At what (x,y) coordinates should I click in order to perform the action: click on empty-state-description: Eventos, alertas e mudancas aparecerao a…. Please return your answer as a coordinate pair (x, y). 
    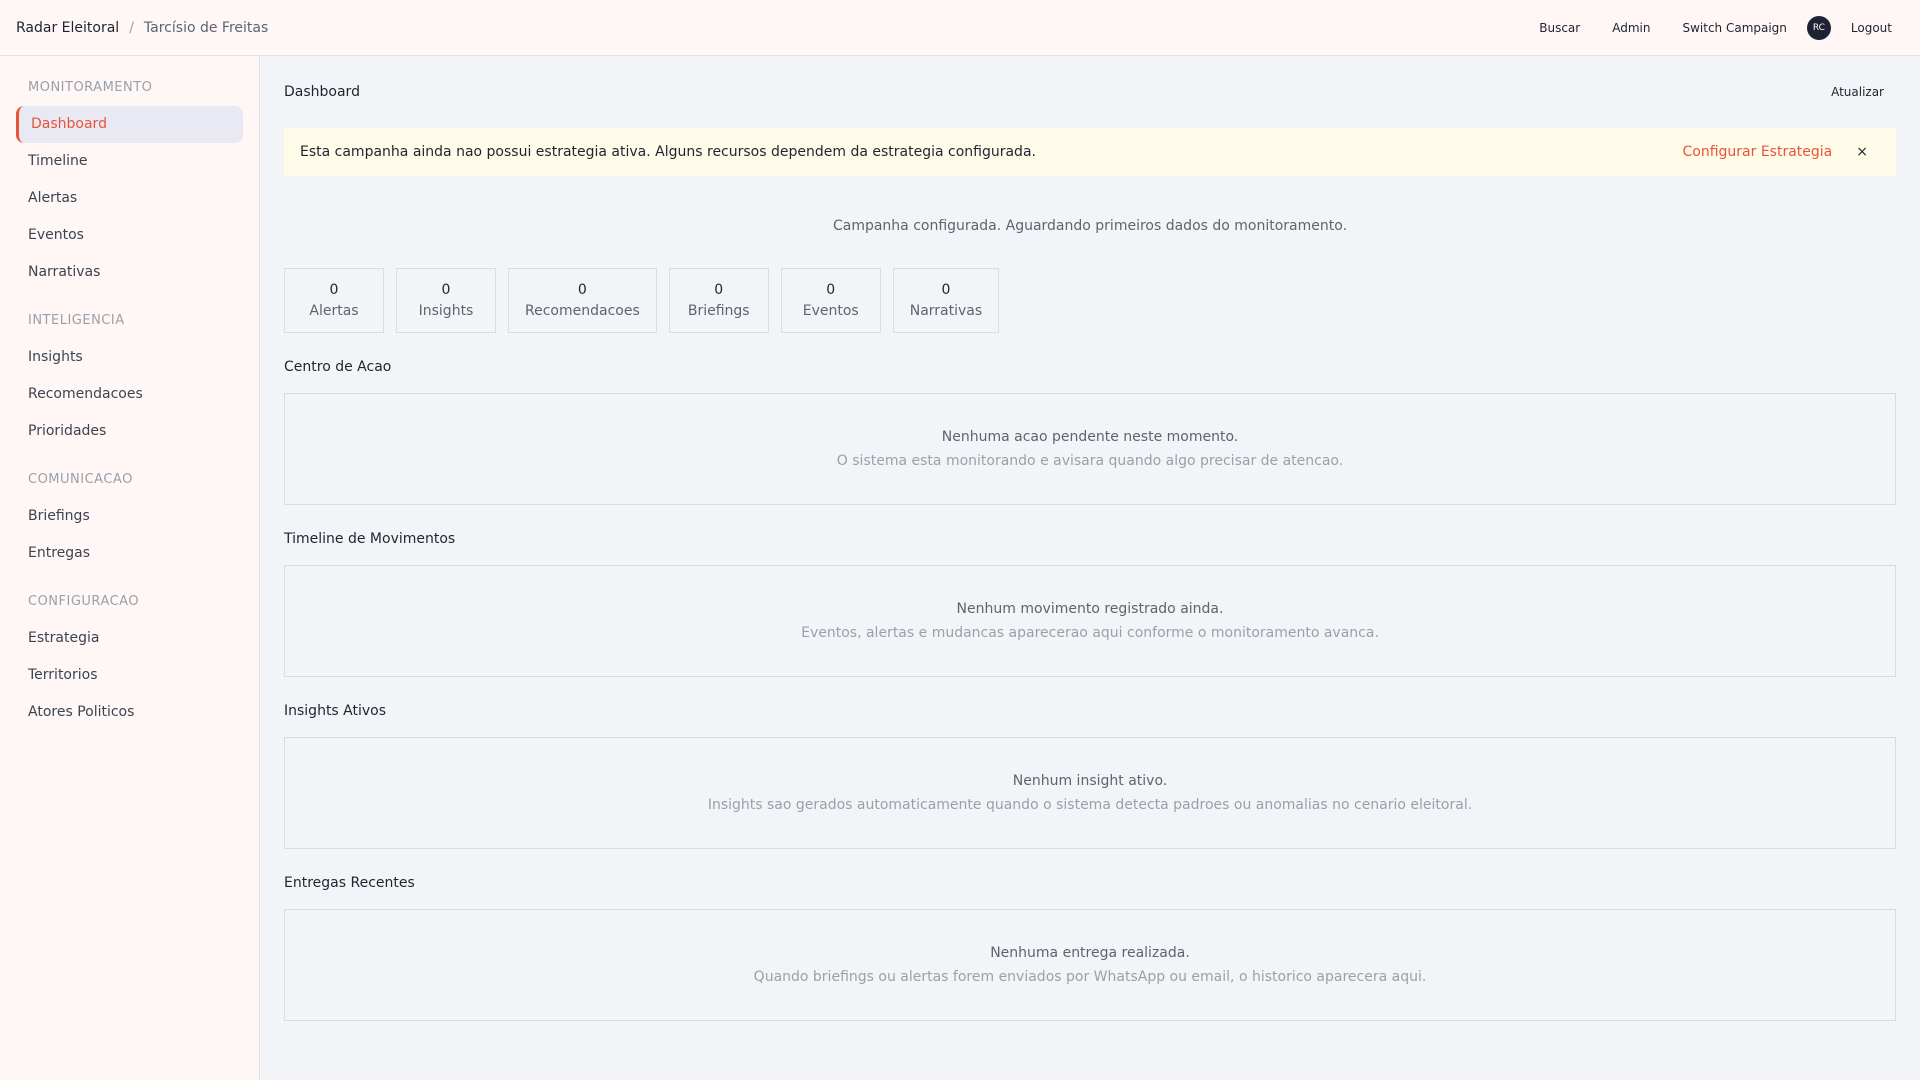
    Looking at the image, I should click on (1090, 633).